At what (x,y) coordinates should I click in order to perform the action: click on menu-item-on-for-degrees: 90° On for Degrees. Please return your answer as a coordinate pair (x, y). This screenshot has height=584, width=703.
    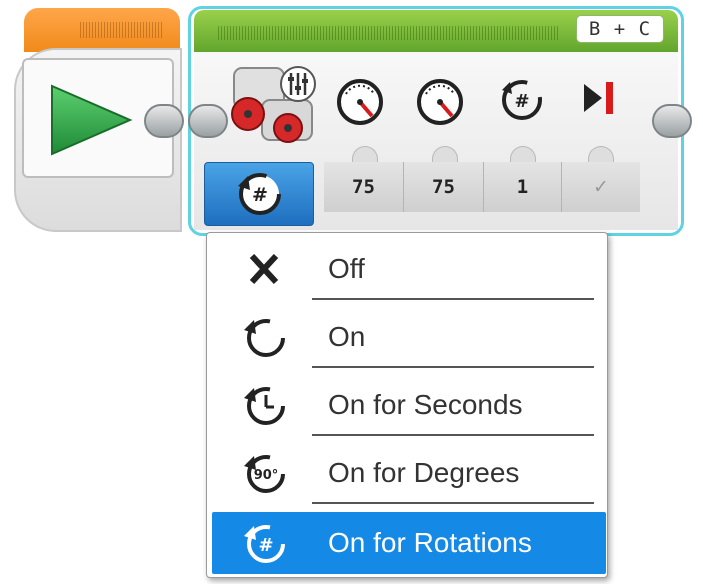
    Looking at the image, I should click on (409, 473).